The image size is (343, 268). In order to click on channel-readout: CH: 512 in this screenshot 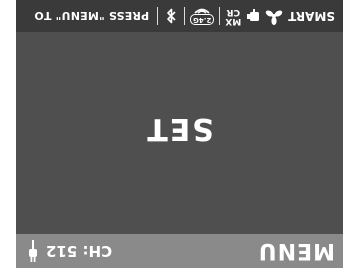, I will do `click(79, 251)`.